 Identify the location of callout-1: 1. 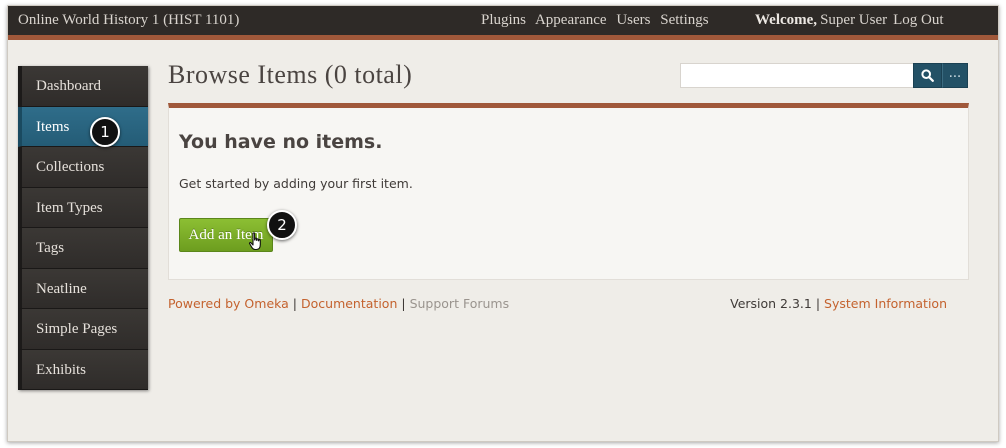
(105, 132).